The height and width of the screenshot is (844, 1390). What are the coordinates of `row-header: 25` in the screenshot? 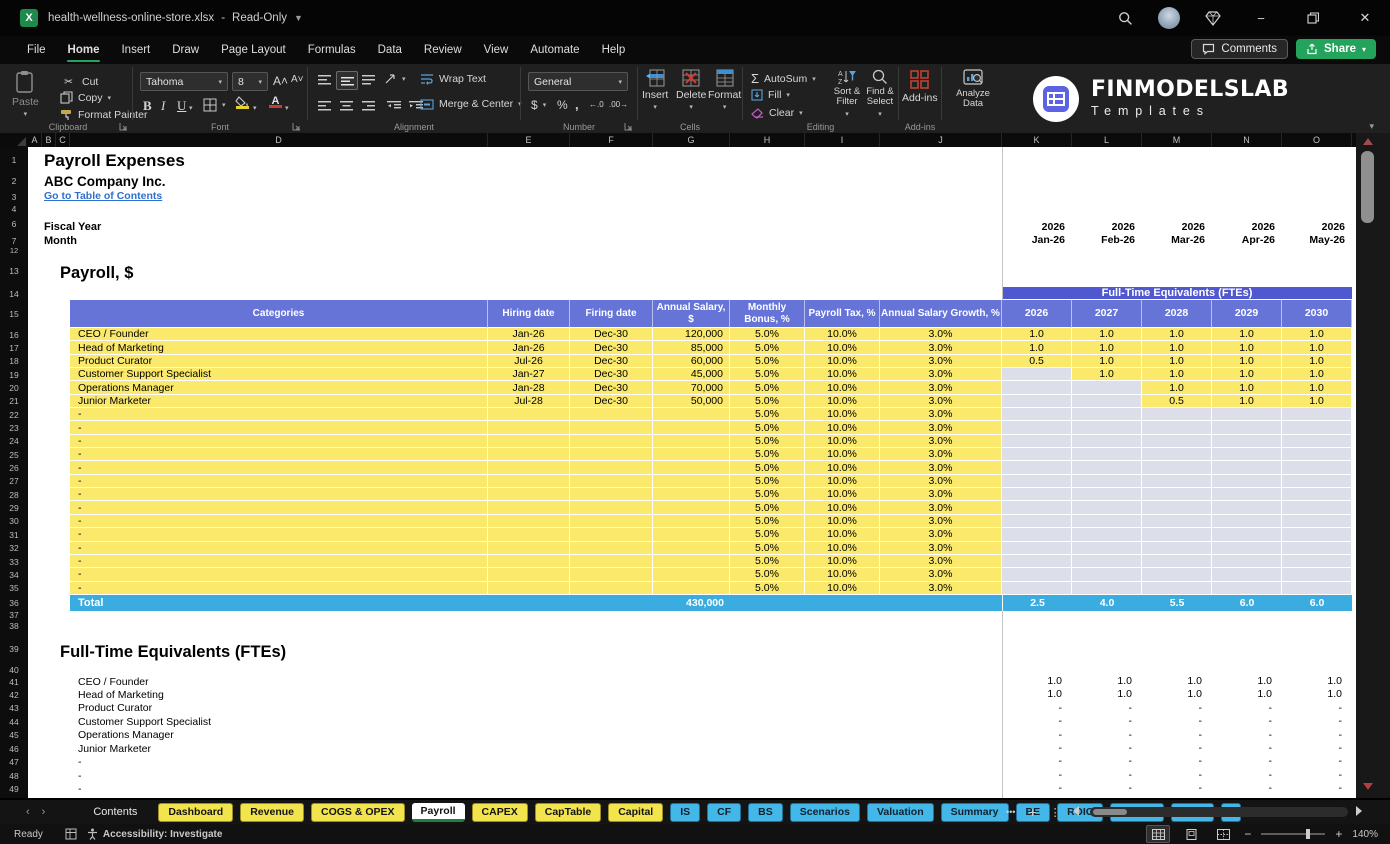 It's located at (14, 455).